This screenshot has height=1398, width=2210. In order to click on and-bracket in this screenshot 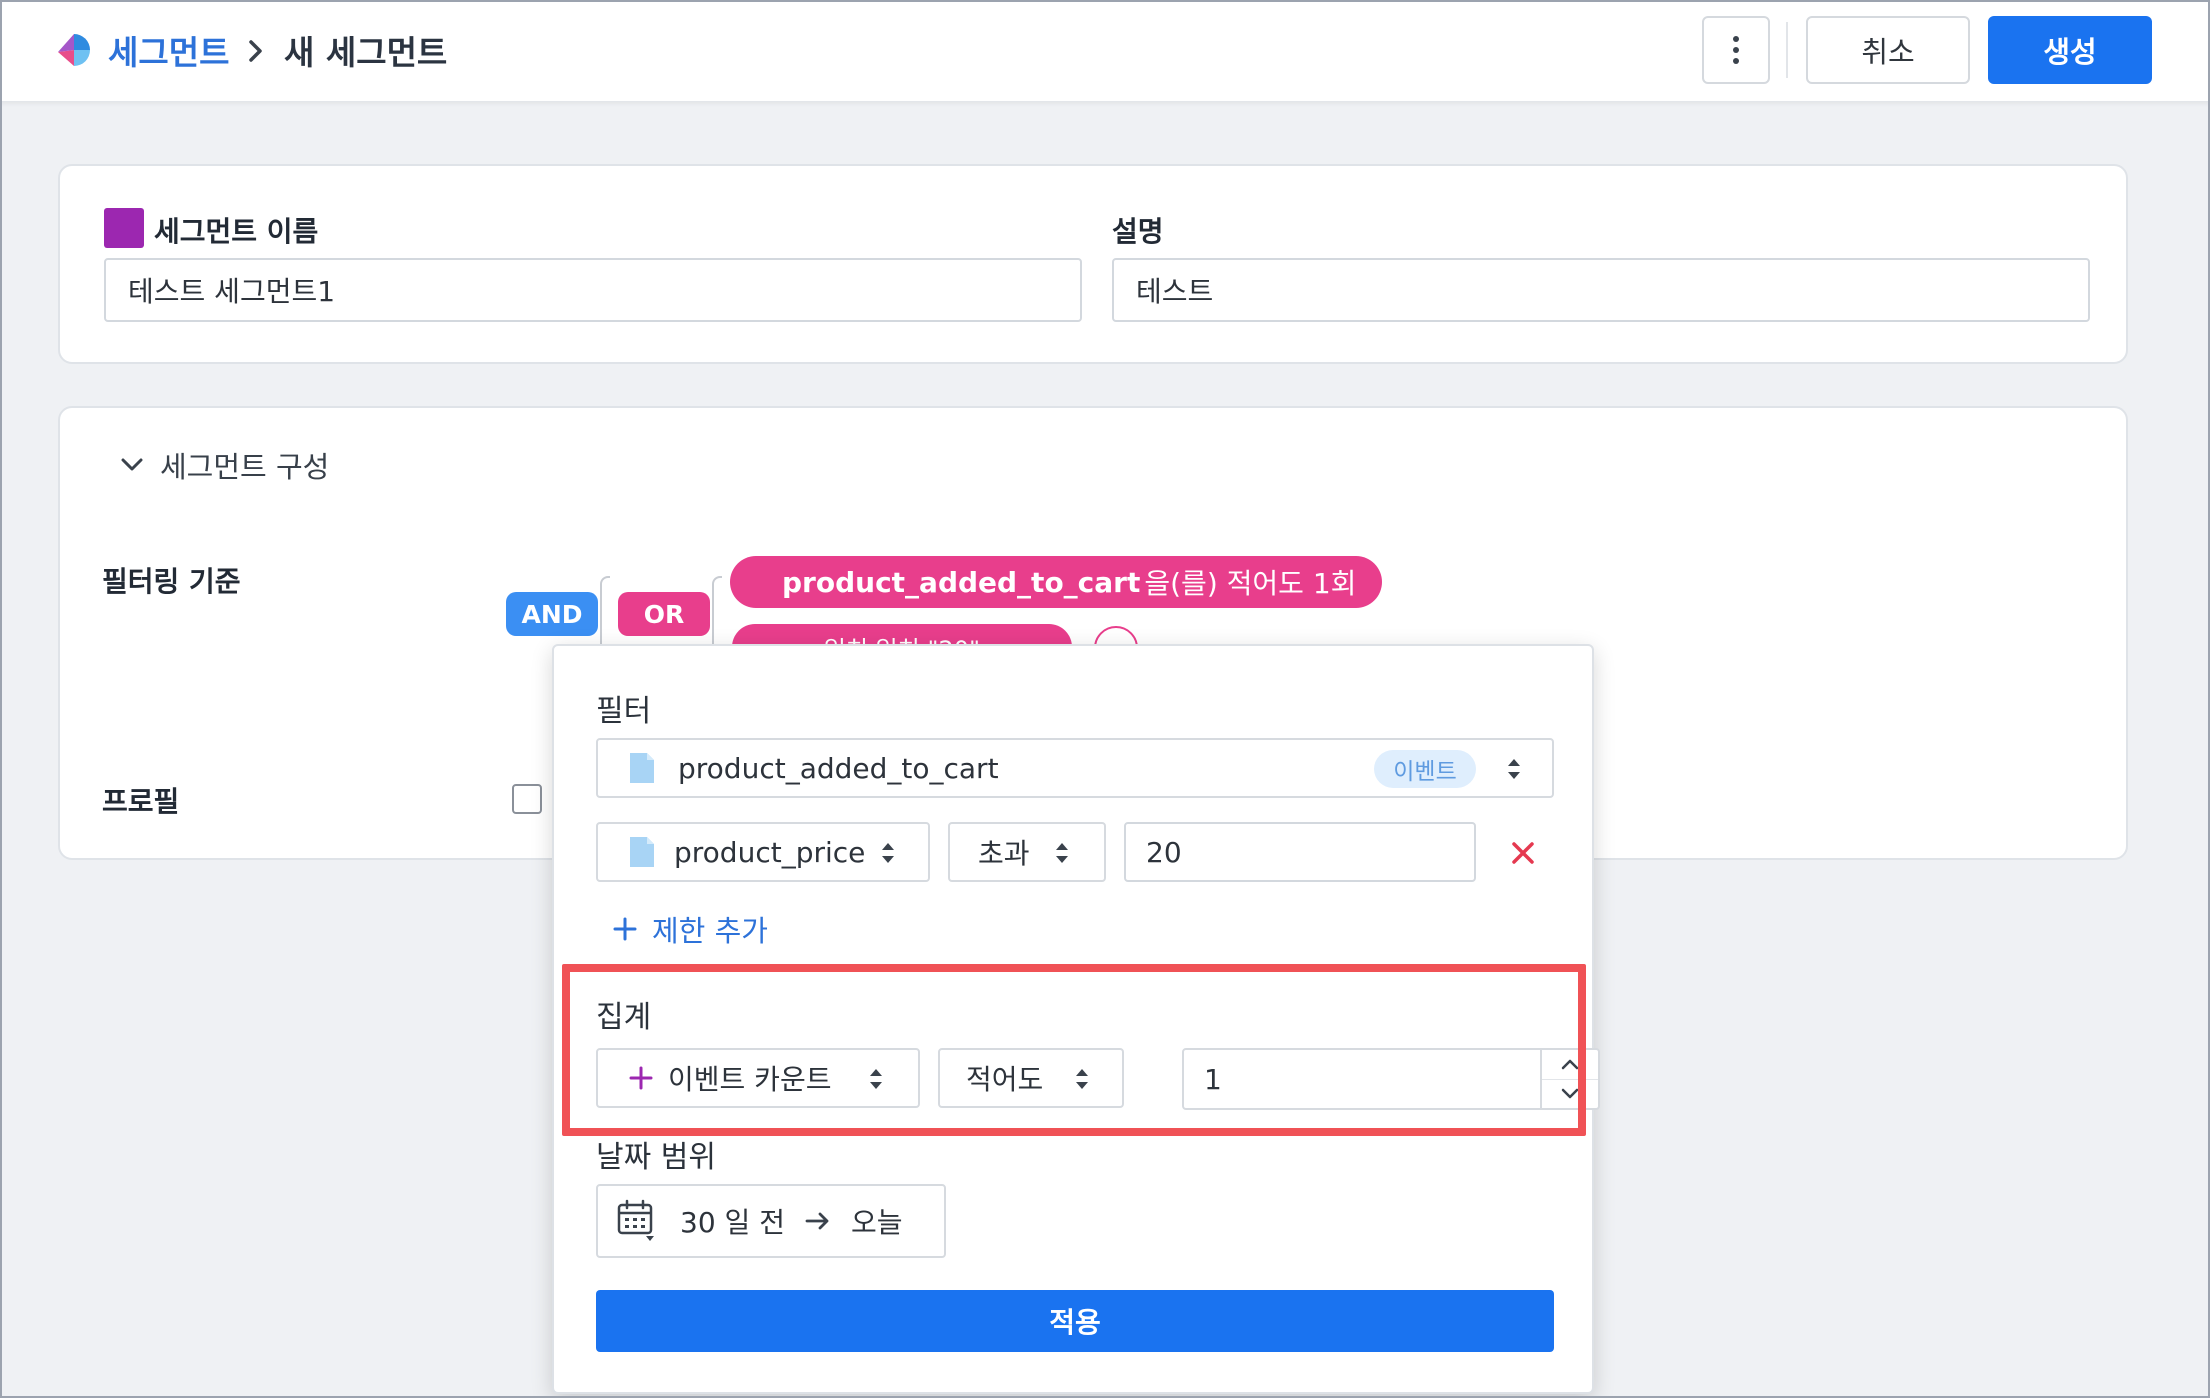, I will do `click(605, 614)`.